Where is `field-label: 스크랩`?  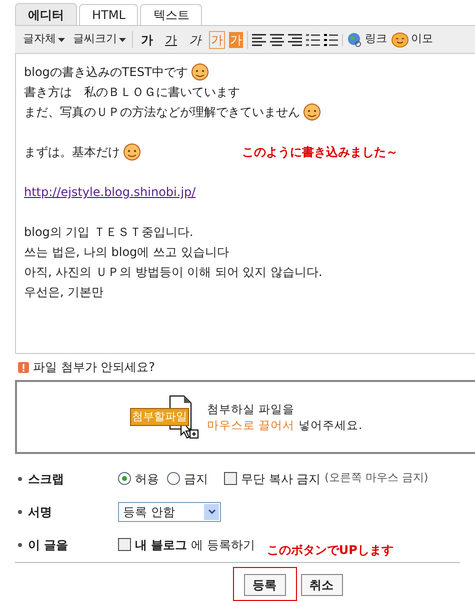 field-label: 스크랩 is located at coordinates (46, 479).